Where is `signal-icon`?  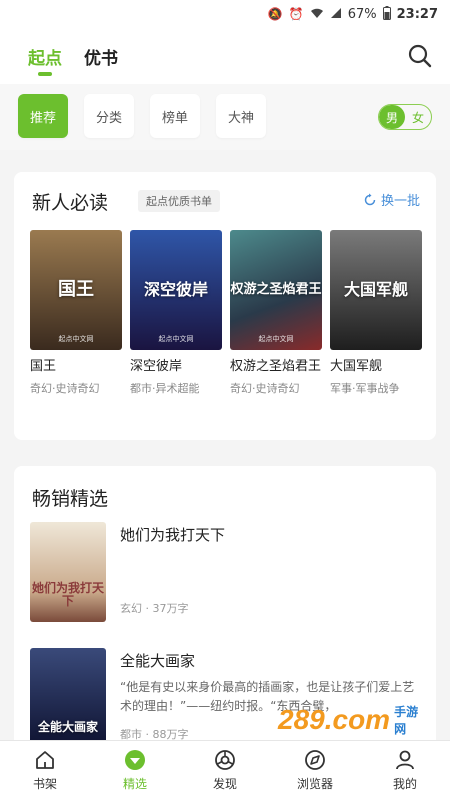
signal-icon is located at coordinates (336, 14).